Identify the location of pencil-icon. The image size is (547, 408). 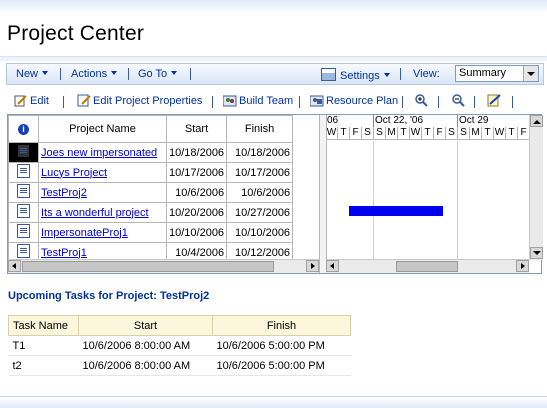
(21, 100).